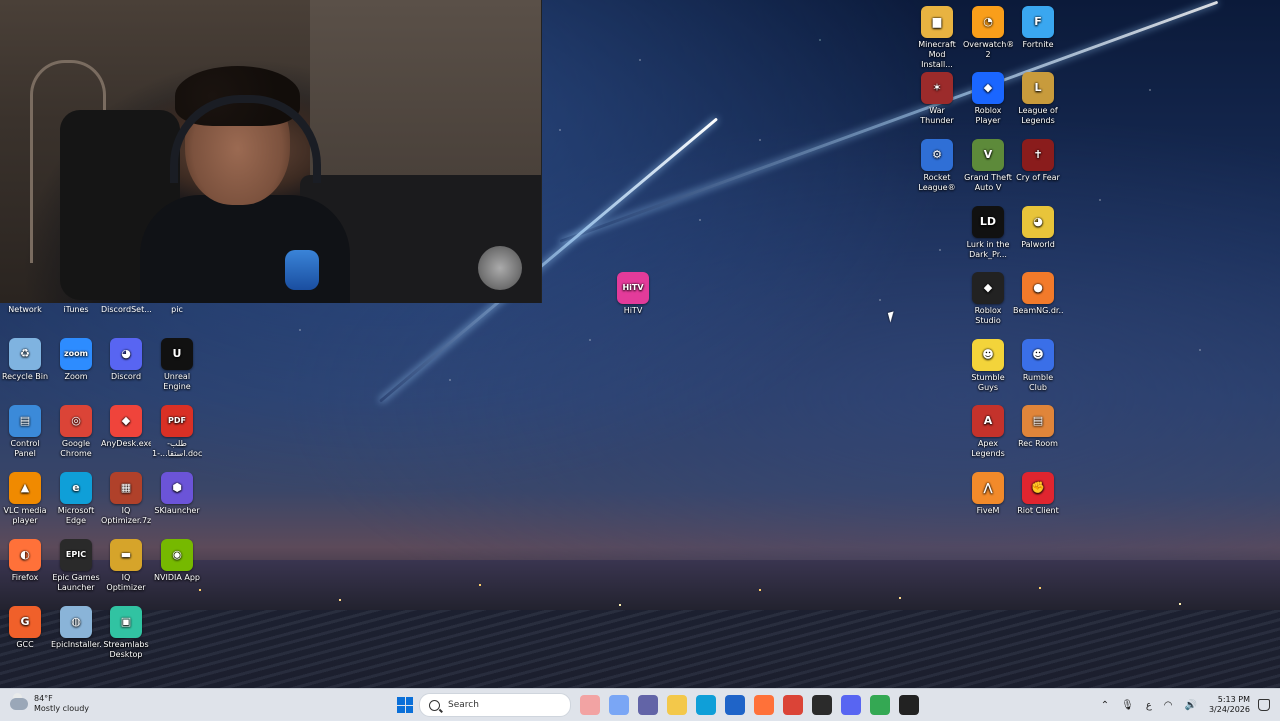  I want to click on desktop-icon-grand-theft-auto-v: V Grand Theft Auto V, so click(988, 166).